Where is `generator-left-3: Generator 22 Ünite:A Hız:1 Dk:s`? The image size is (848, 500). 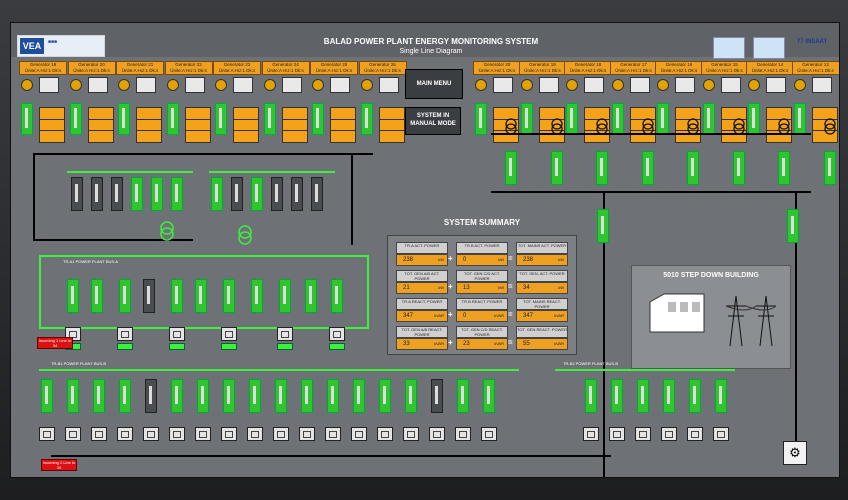
generator-left-3: Generator 22 Ünite:A Hız:1 Dk:s is located at coordinates (188, 109).